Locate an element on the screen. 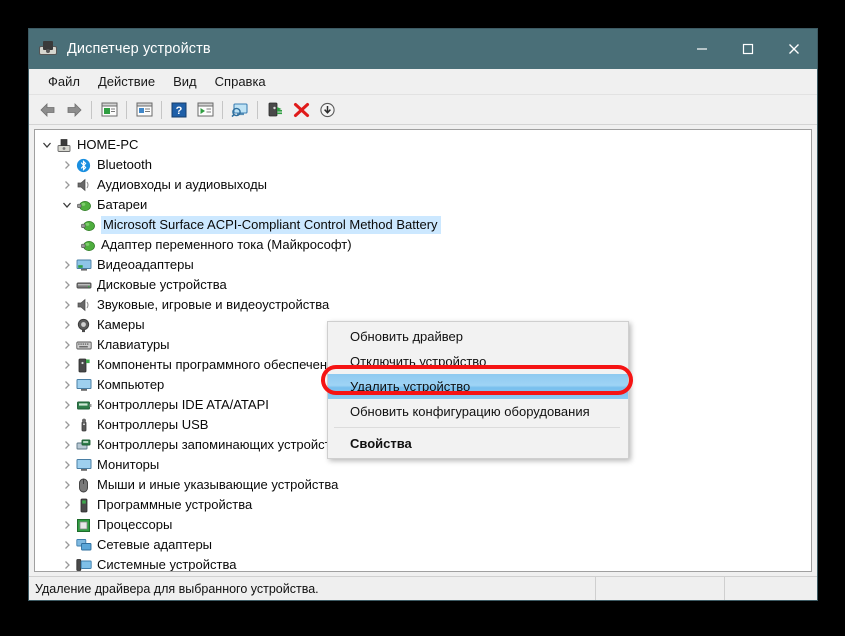 This screenshot has width=845, height=636. tree-item-label: Клавиатуры is located at coordinates (133, 344).